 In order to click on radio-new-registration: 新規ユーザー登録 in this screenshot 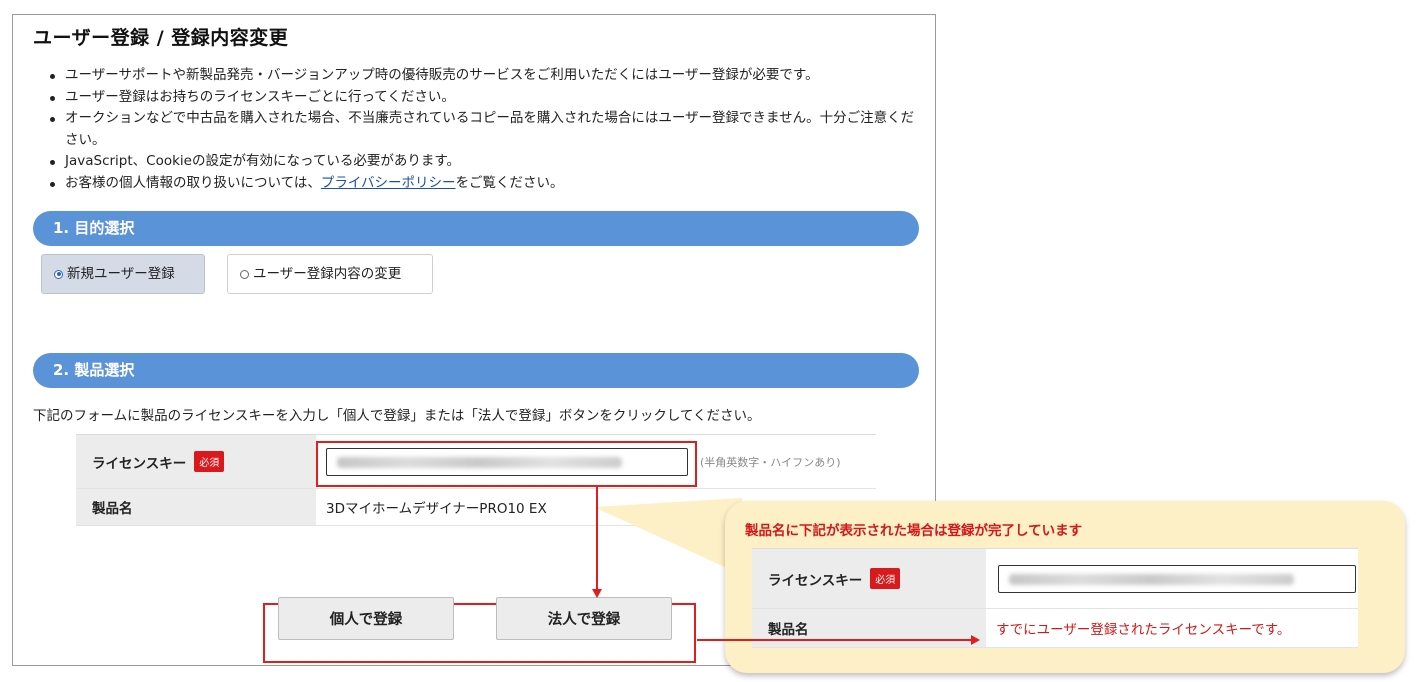, I will do `click(123, 274)`.